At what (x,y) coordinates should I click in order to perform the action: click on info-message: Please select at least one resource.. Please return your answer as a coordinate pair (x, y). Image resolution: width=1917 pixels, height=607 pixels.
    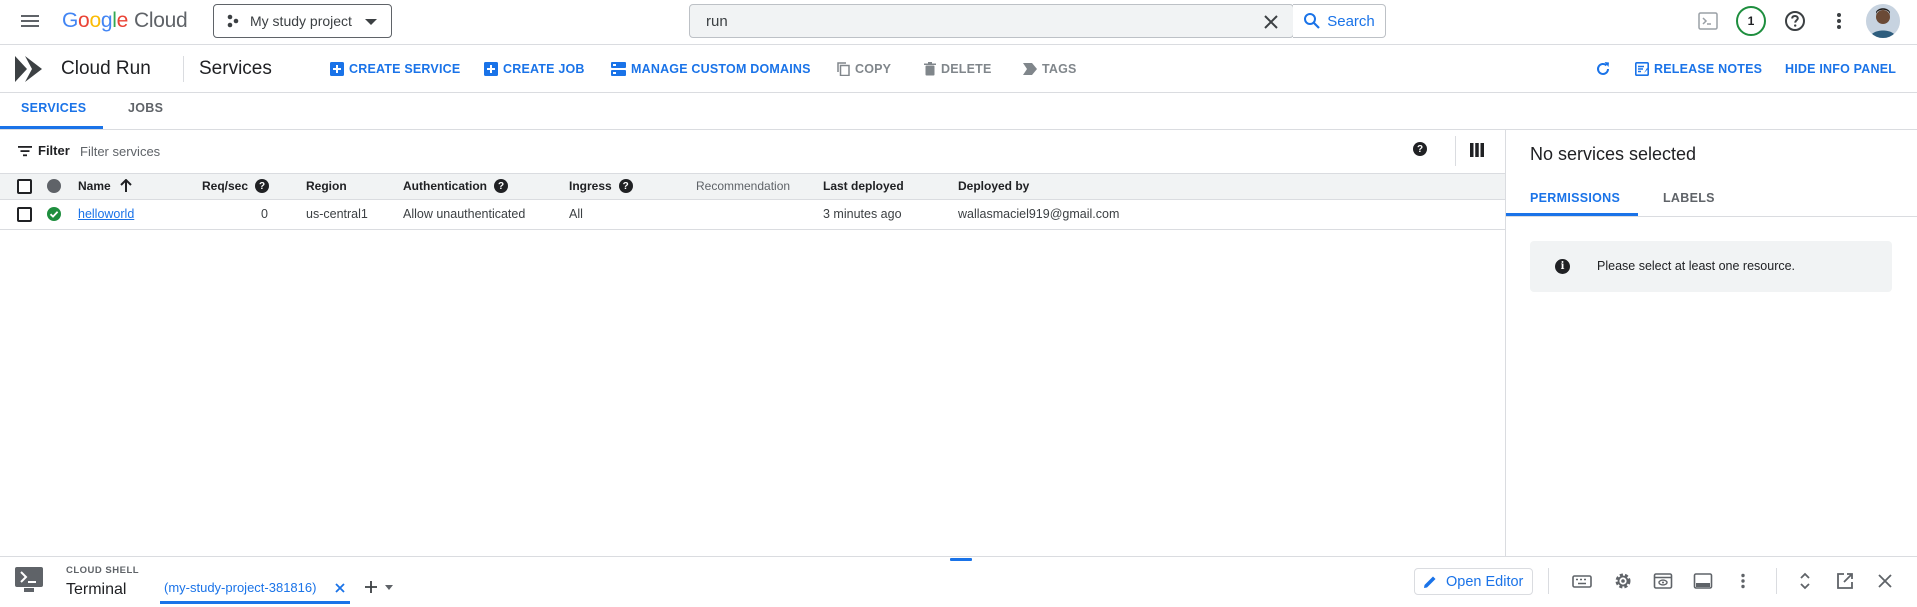
    Looking at the image, I should click on (1696, 266).